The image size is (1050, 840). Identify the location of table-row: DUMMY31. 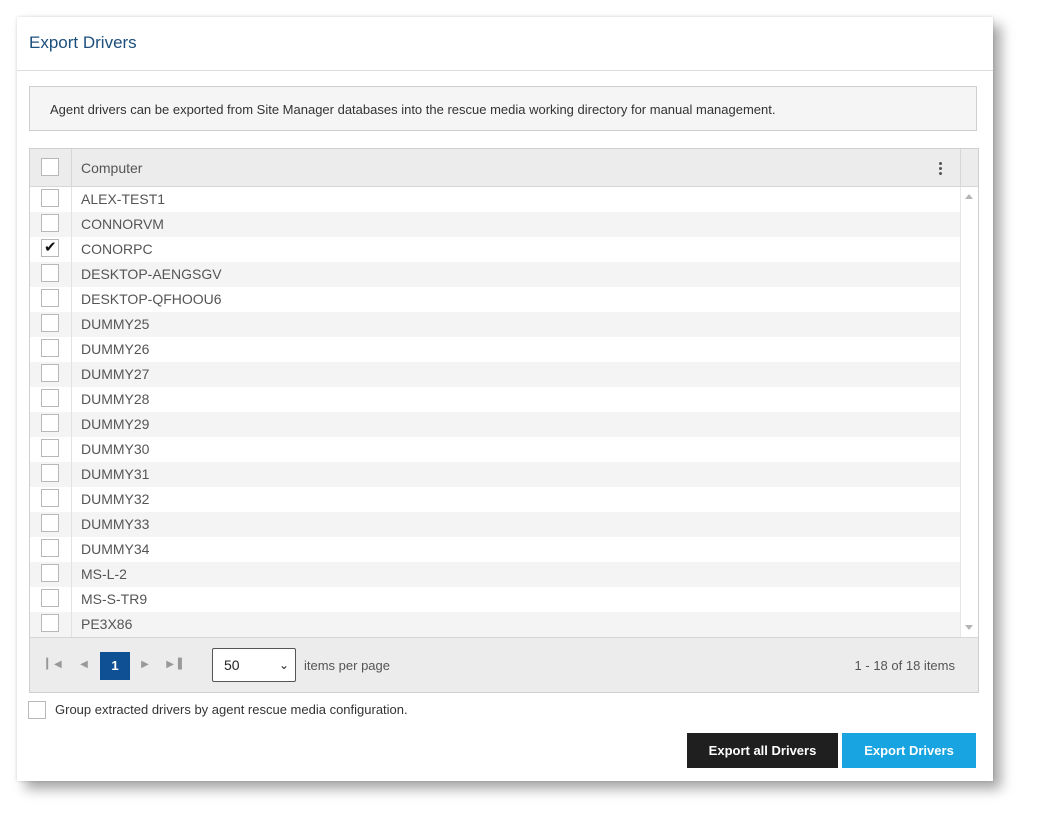
(495, 474).